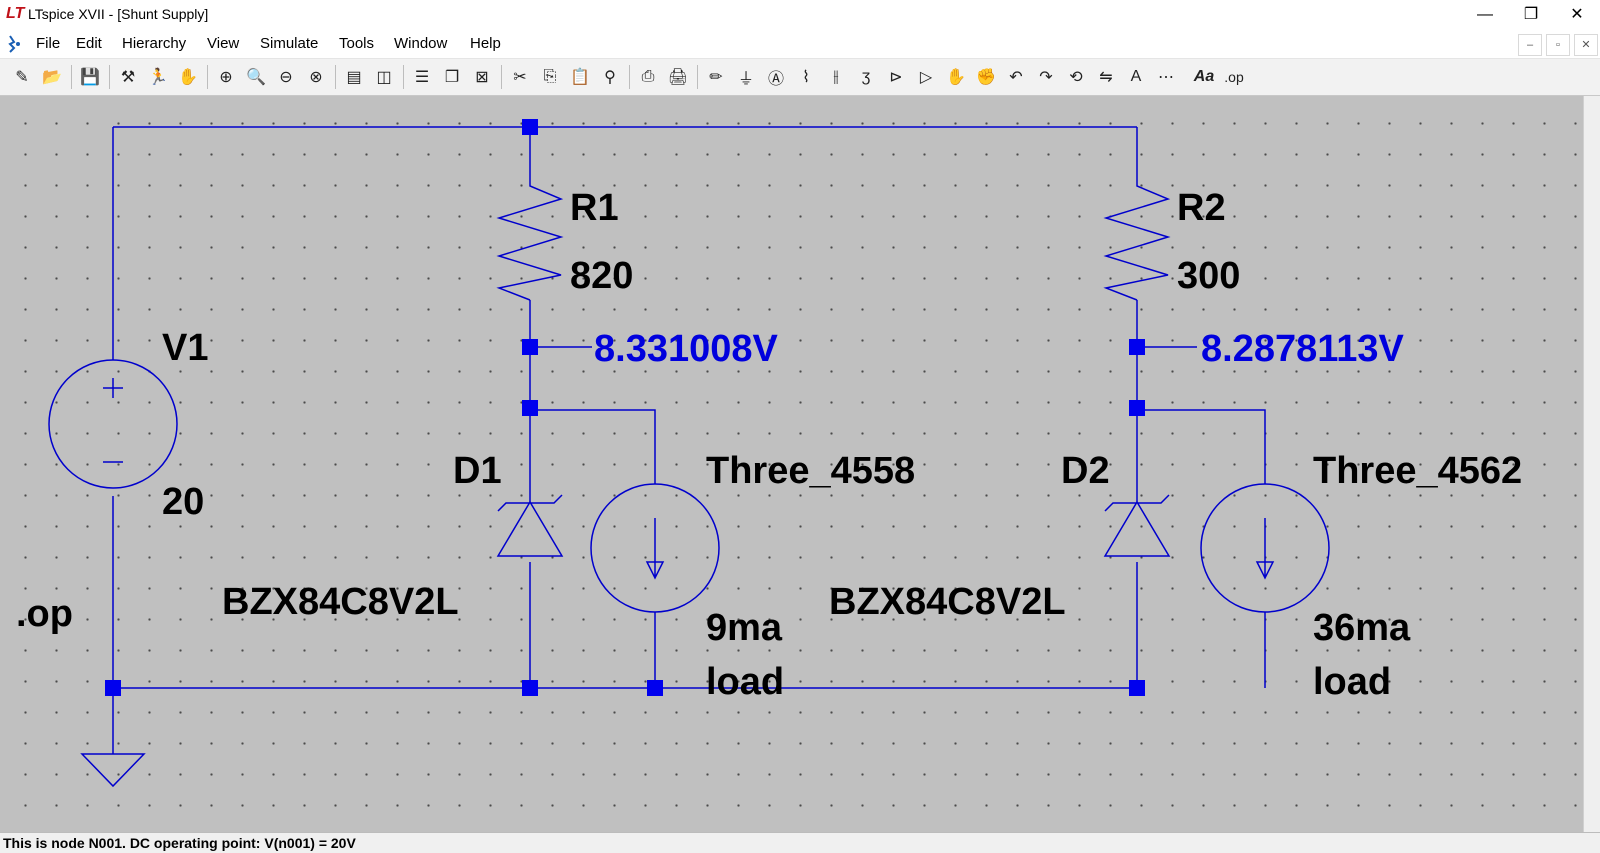 This screenshot has width=1600, height=853. Describe the element at coordinates (1558, 45) in the screenshot. I see `doc-restore-button: ▫` at that location.